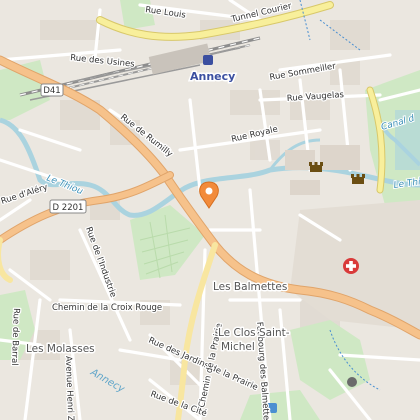 The image size is (420, 420). What do you see at coordinates (254, 333) in the screenshot?
I see `label-le-clos-saint-michel: Le Clos Saint-` at bounding box center [254, 333].